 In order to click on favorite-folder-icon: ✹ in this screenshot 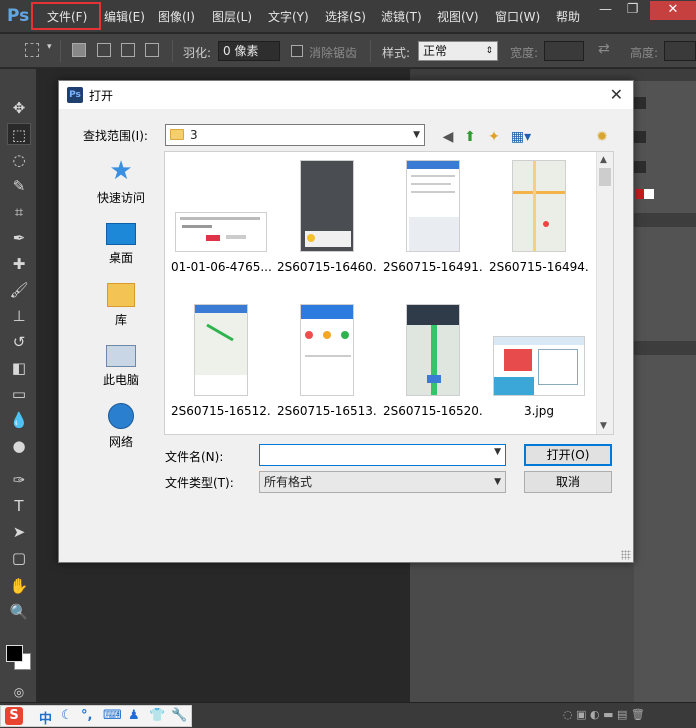, I will do `click(602, 137)`.